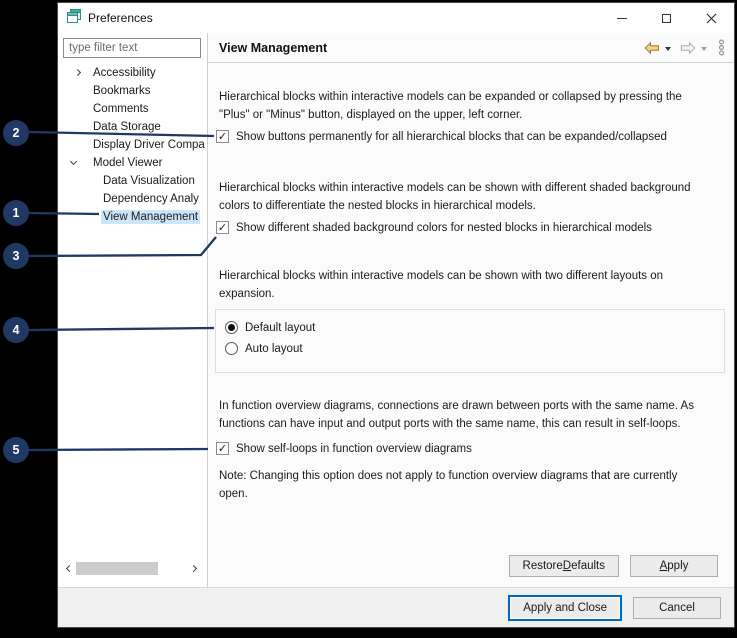  What do you see at coordinates (16, 450) in the screenshot?
I see `callout-badge-5: 5` at bounding box center [16, 450].